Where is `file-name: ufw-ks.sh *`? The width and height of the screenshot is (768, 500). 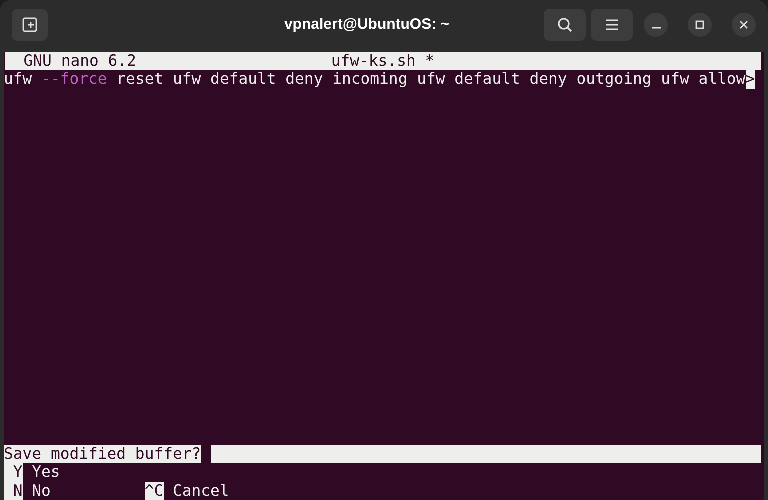 file-name: ufw-ks.sh * is located at coordinates (383, 61).